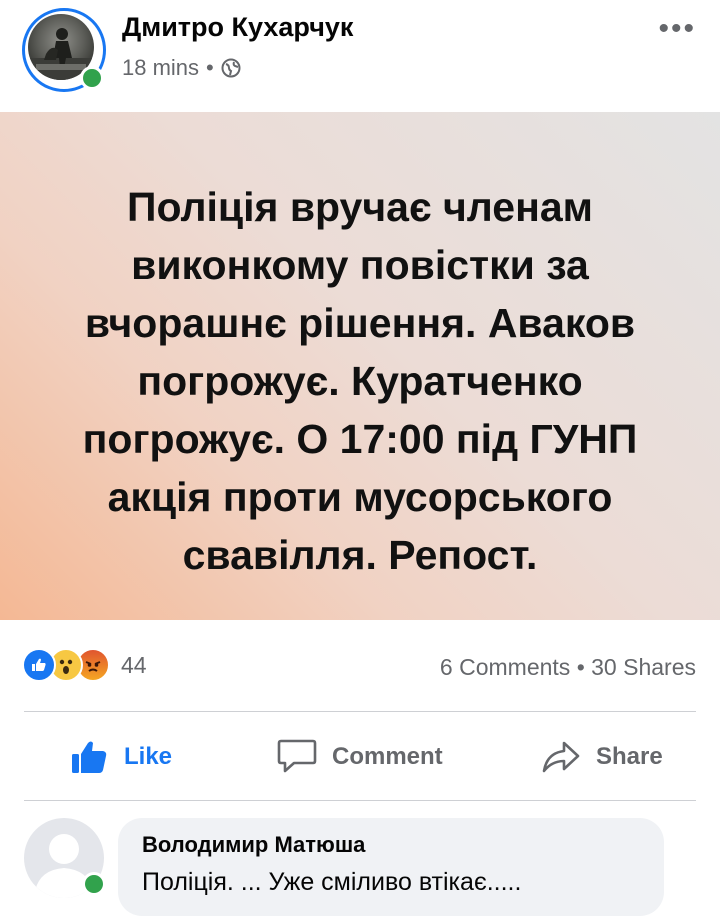 This screenshot has height=919, width=720. Describe the element at coordinates (89, 757) in the screenshot. I see `thumbs-up-icon` at that location.